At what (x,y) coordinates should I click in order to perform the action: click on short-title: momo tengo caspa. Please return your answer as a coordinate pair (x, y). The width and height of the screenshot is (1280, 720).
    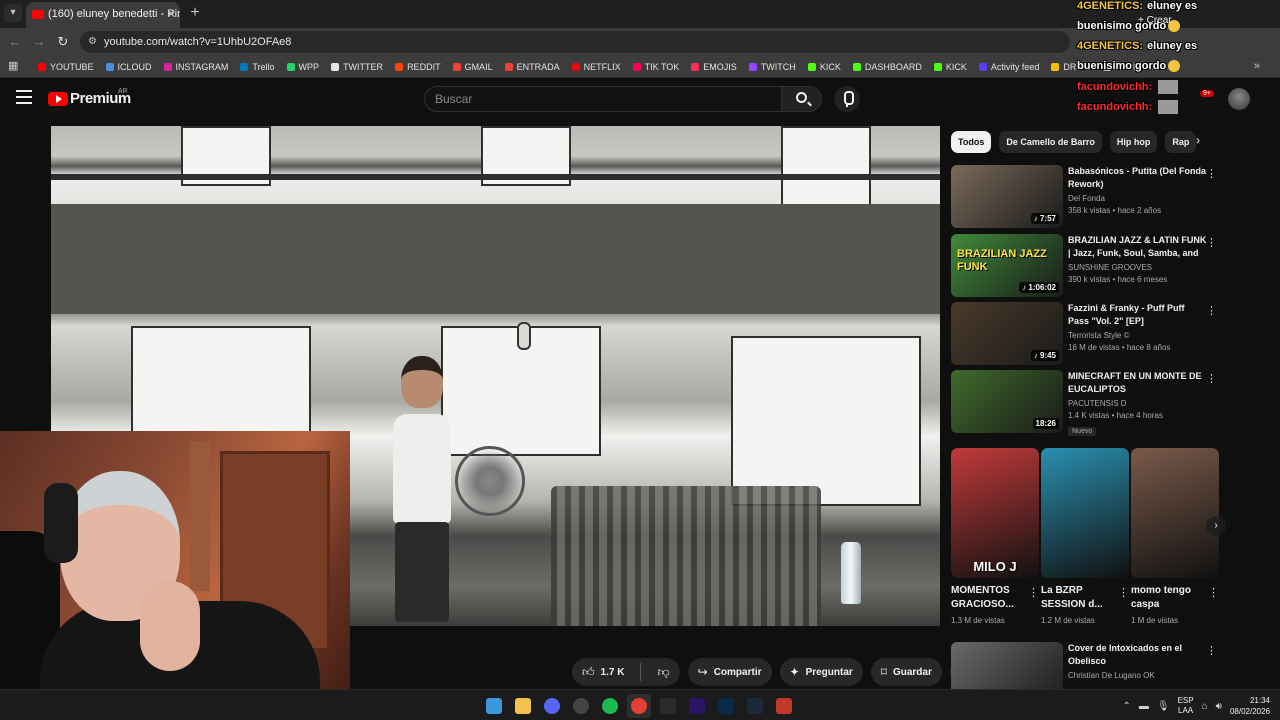
    Looking at the image, I should click on (1168, 598).